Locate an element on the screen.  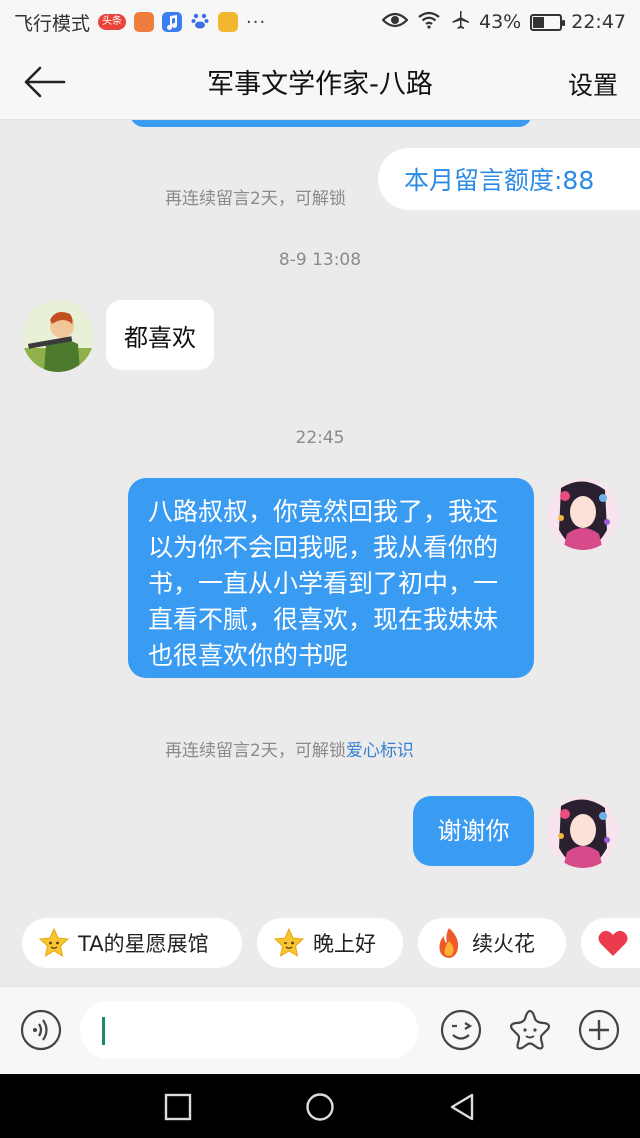
news-badge: 头条 is located at coordinates (112, 22).